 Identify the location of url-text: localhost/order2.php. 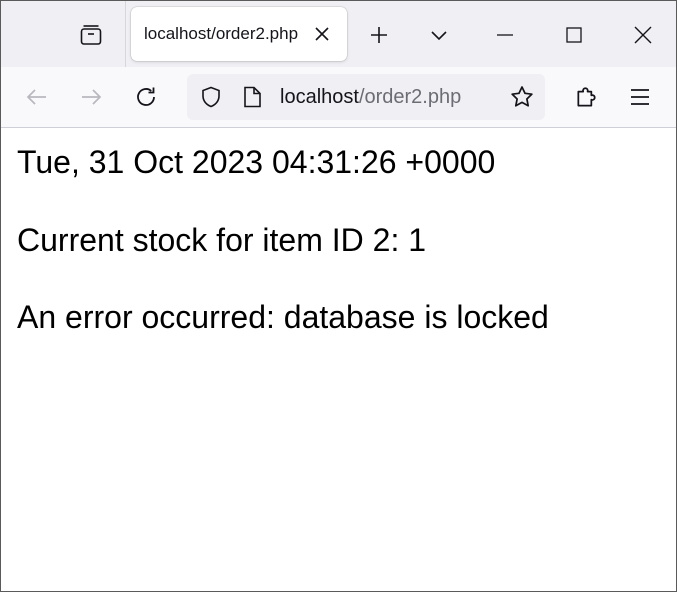
(370, 97).